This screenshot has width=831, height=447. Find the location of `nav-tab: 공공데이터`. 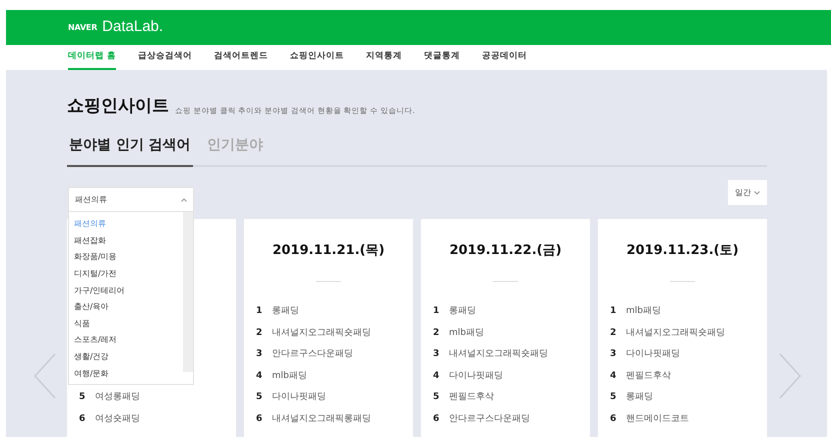

nav-tab: 공공데이터 is located at coordinates (504, 57).